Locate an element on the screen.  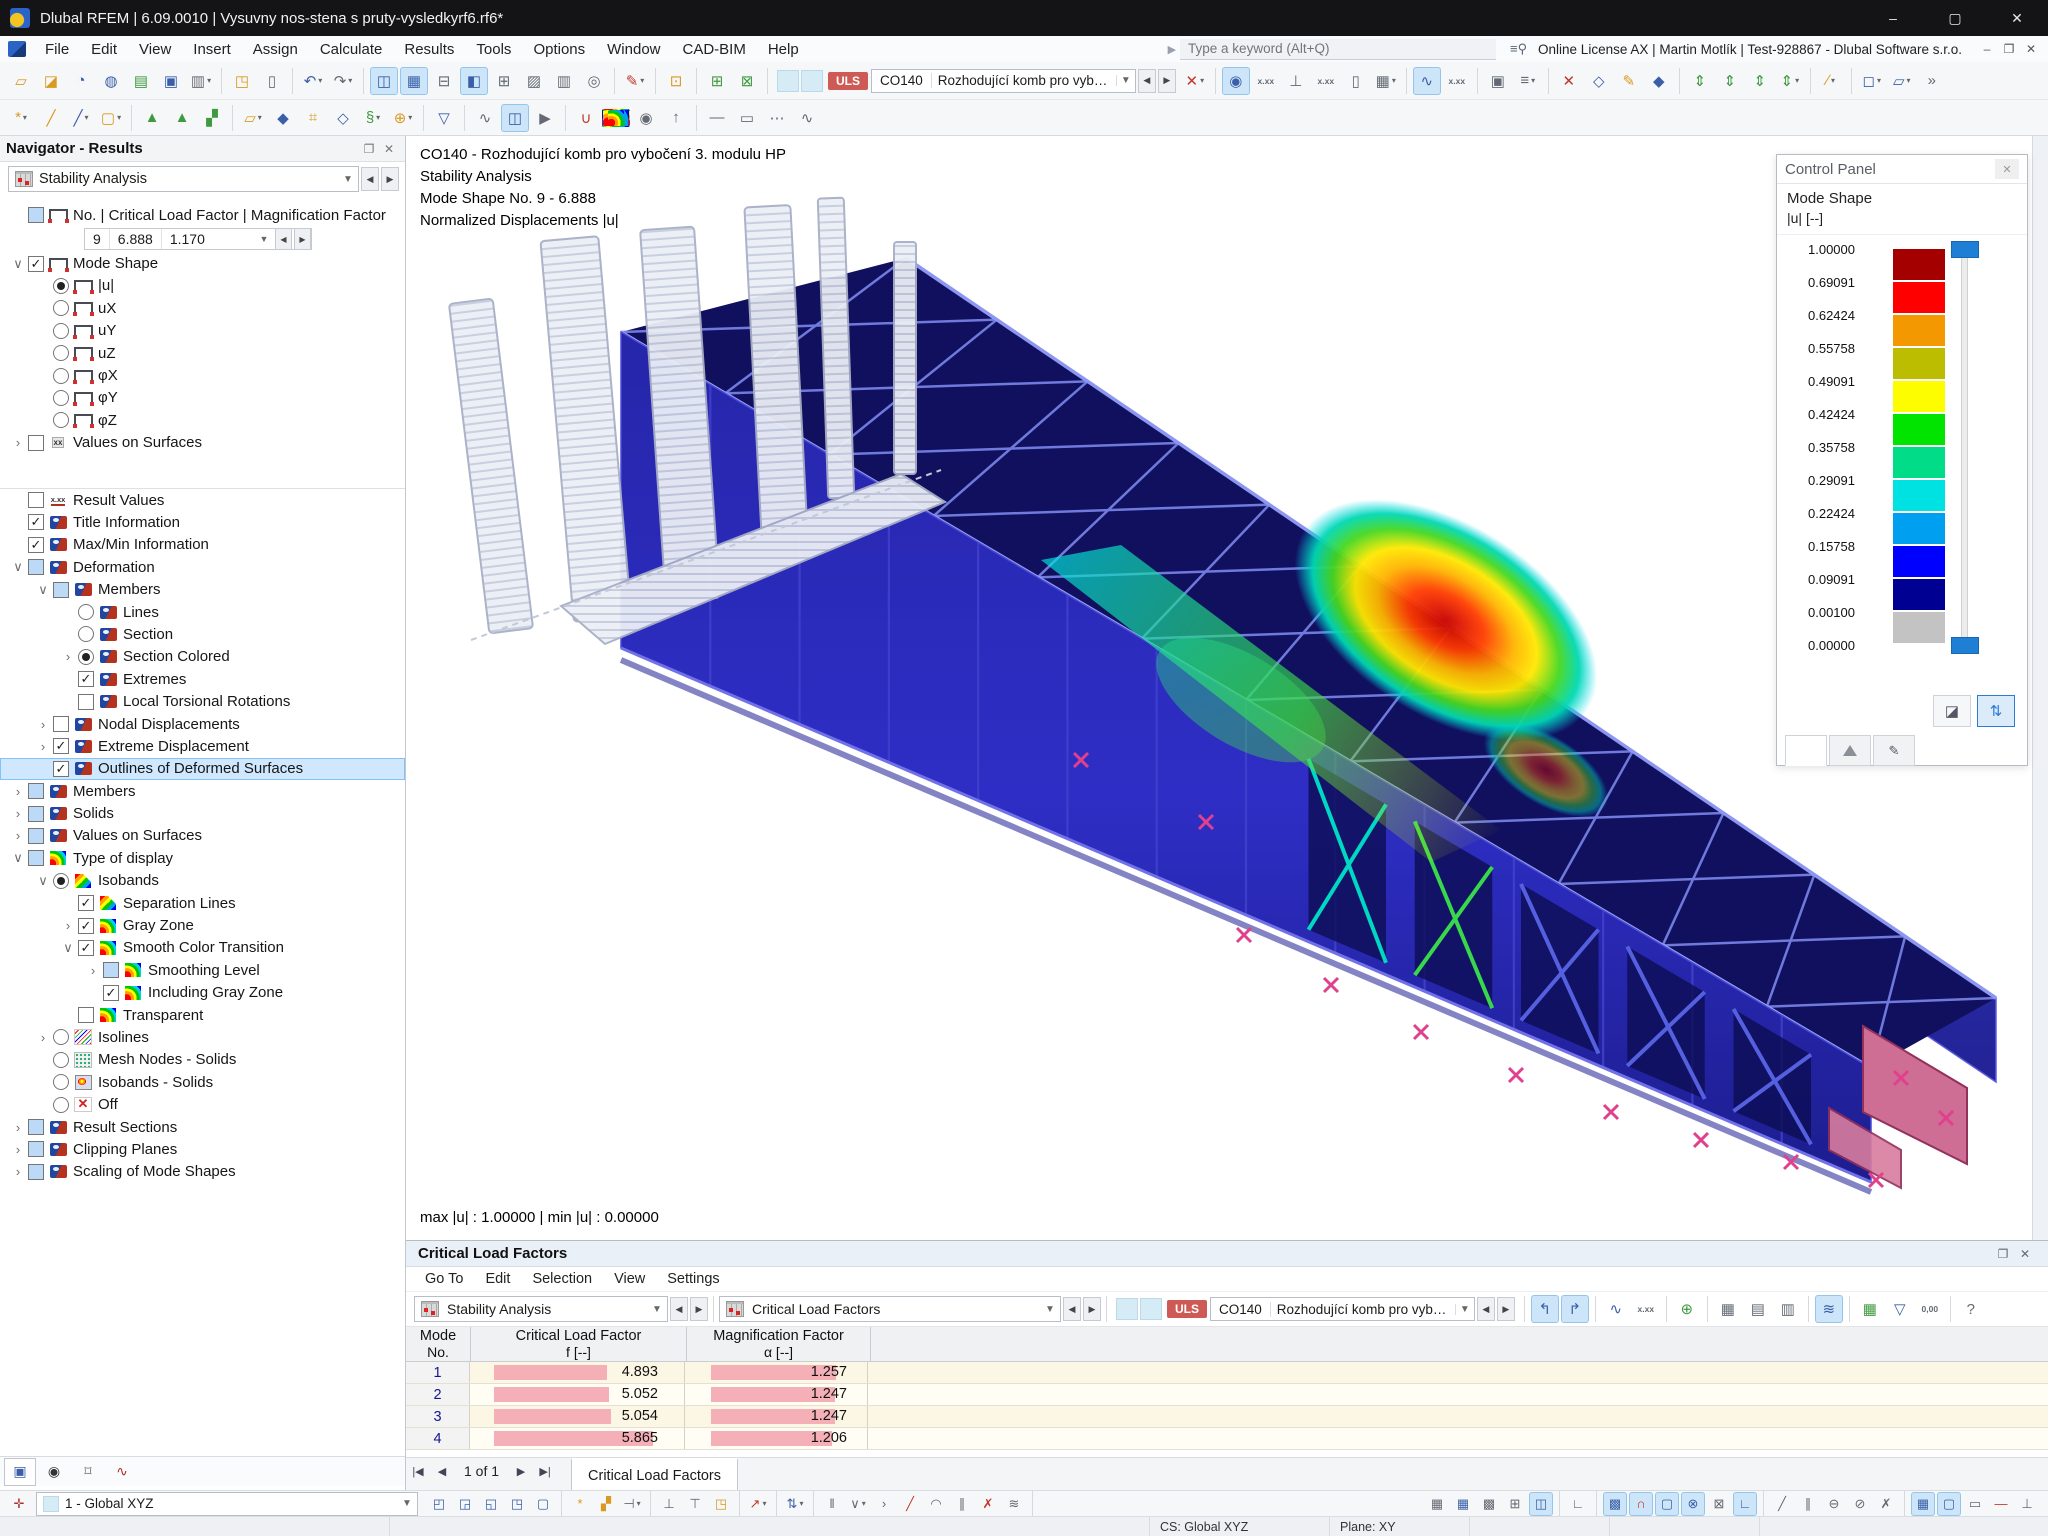
tree-item-clipping-planes: › Clipping Planes is located at coordinates (202, 1149).